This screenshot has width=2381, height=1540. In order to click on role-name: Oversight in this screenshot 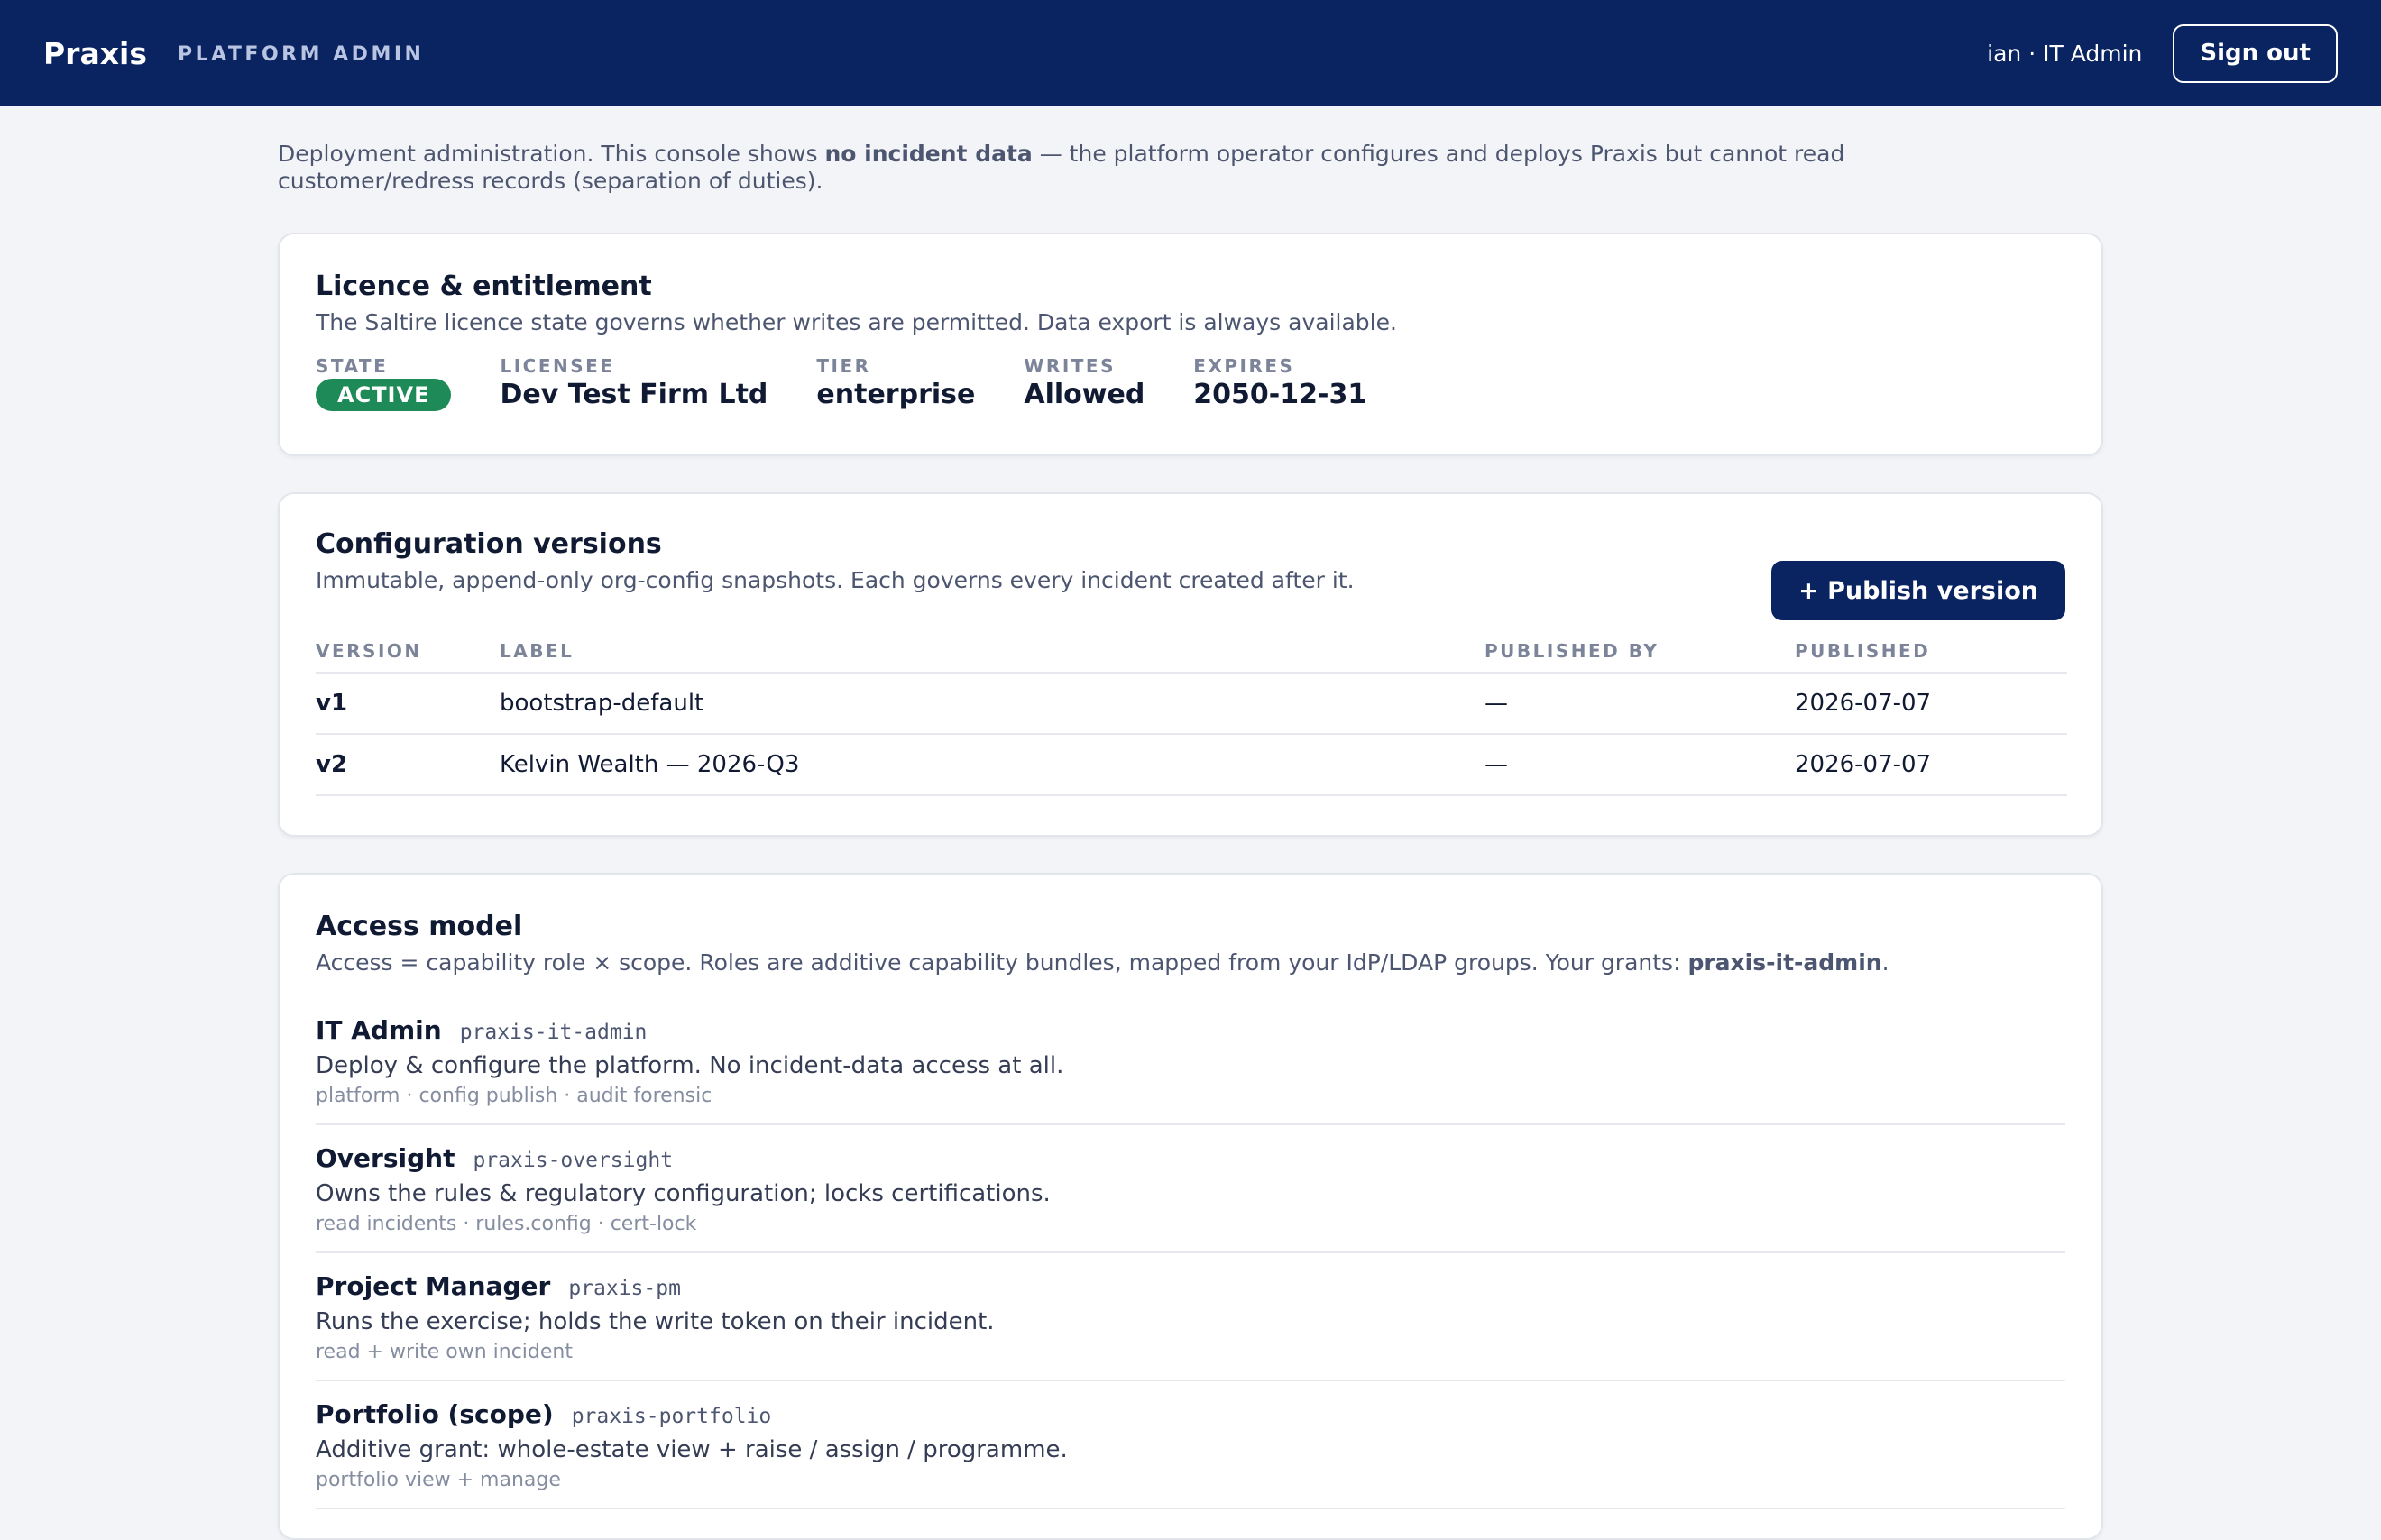, I will do `click(385, 1158)`.